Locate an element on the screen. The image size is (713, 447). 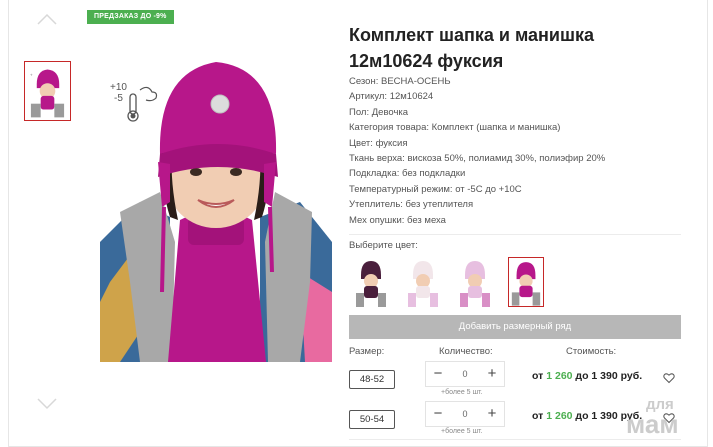
spec-color: Цвет: фуксия is located at coordinates (378, 143).